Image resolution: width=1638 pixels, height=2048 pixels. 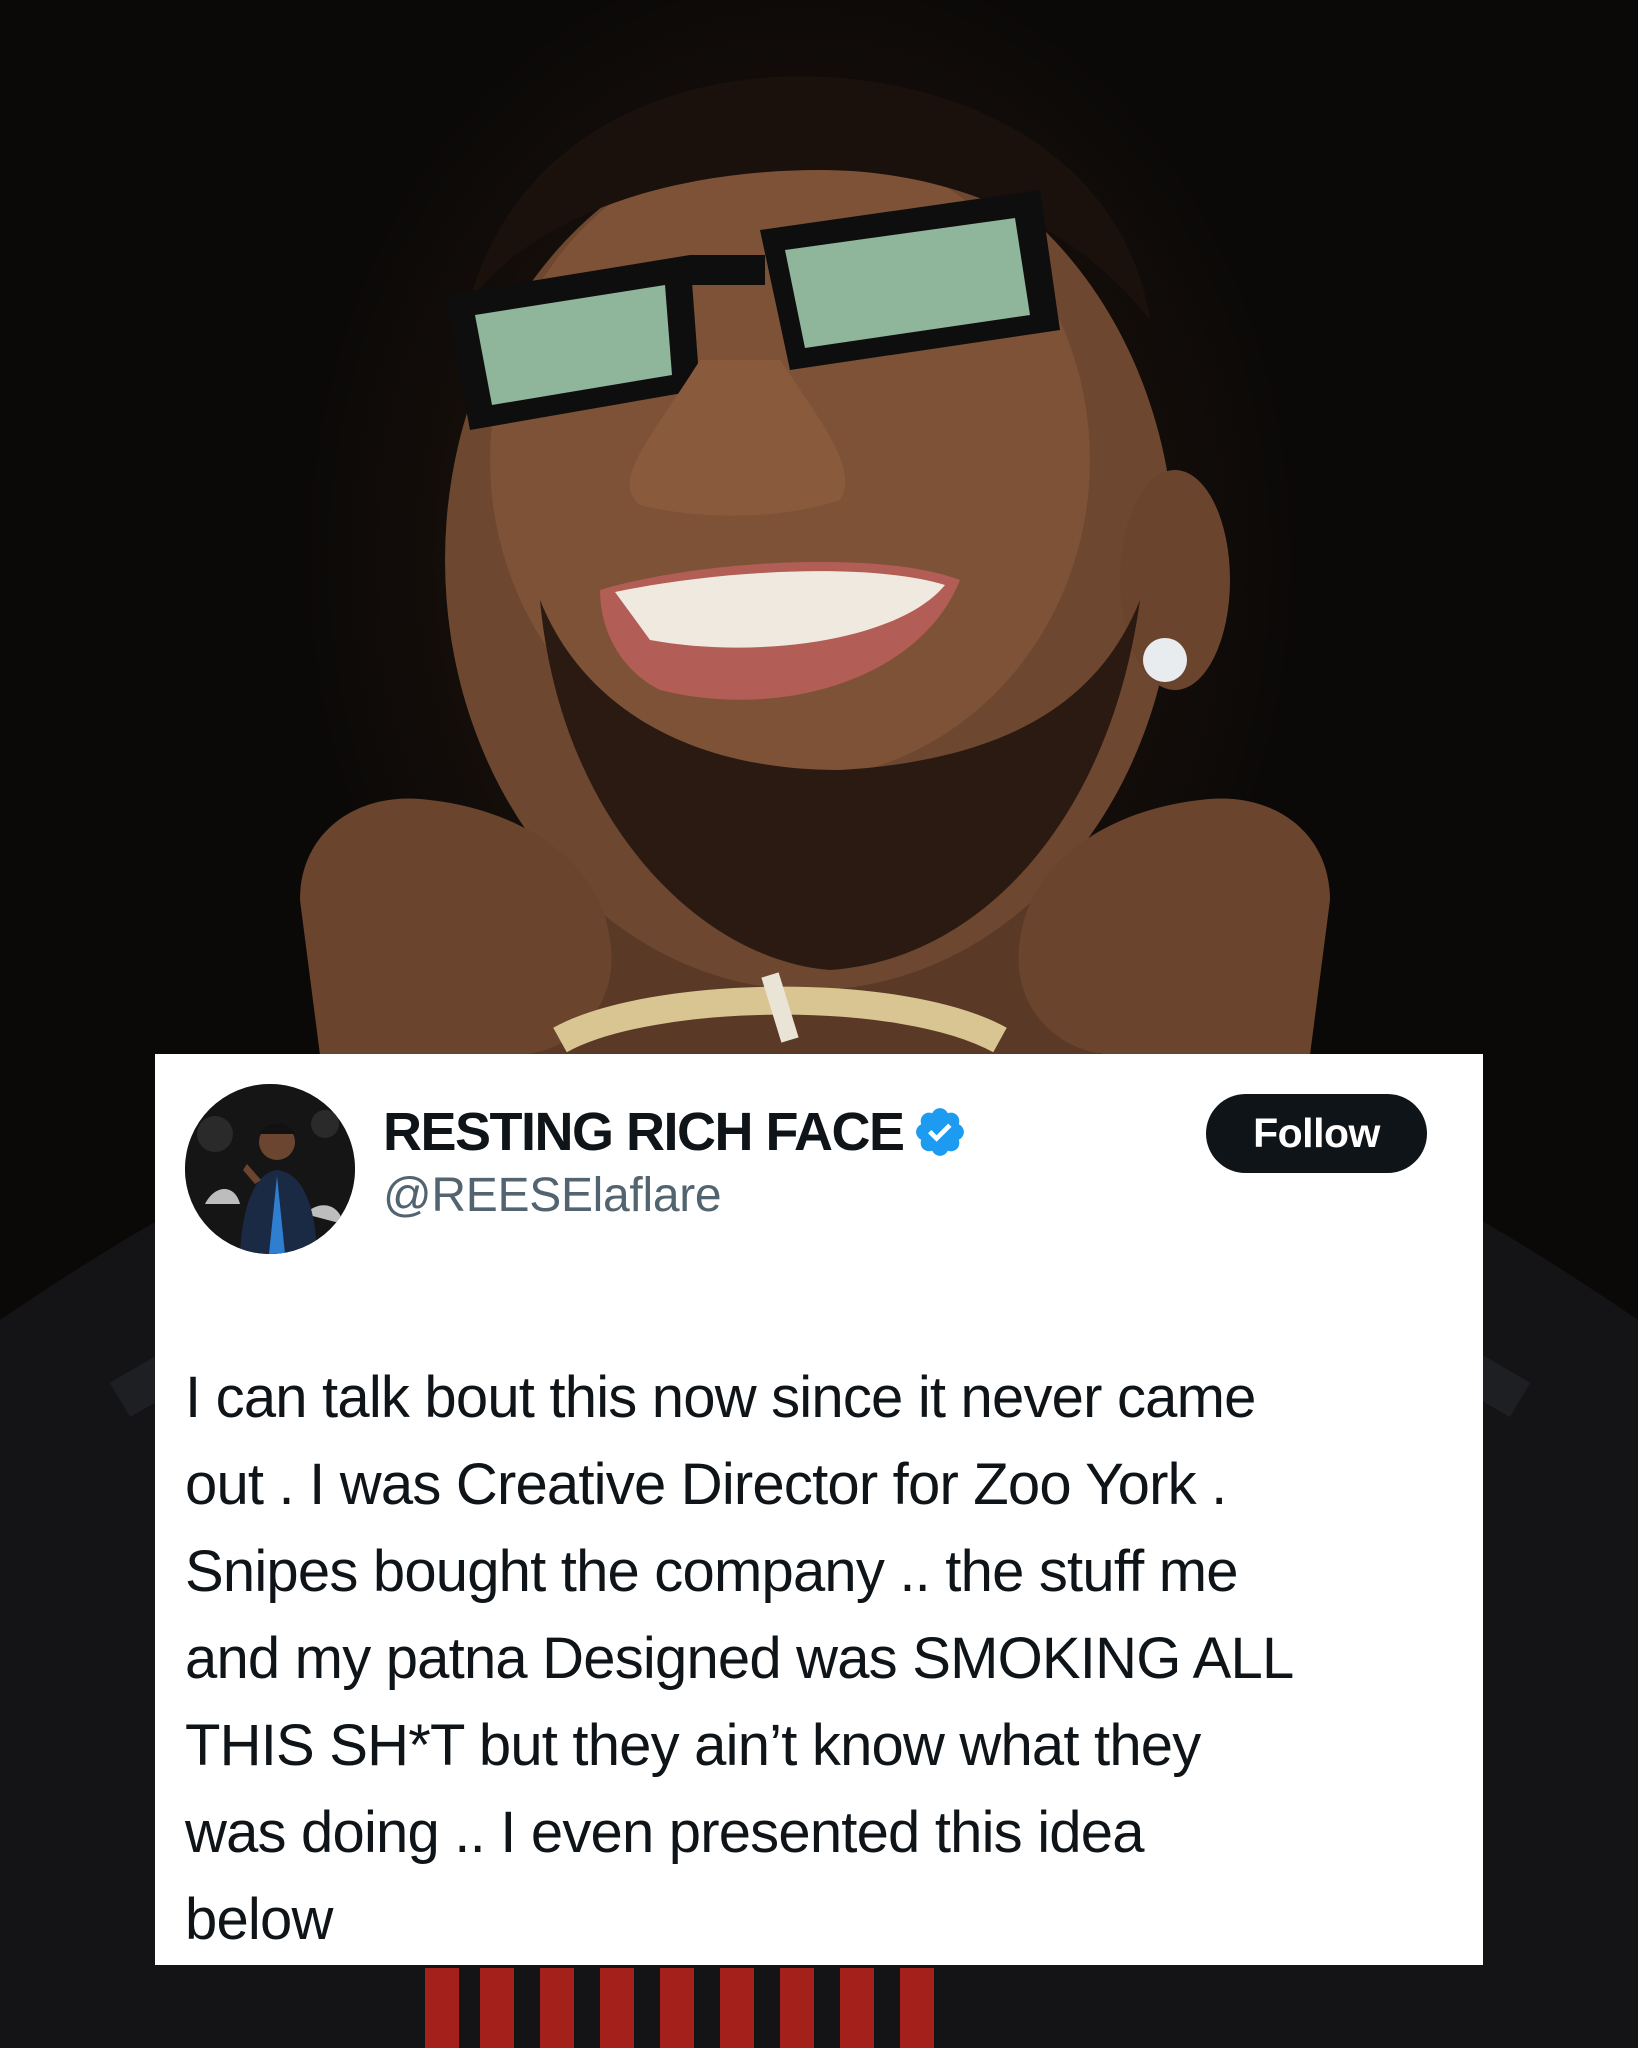 What do you see at coordinates (693, 1745) in the screenshot?
I see `tweet-text-line: THIS SH*T but they ain’t know what they` at bounding box center [693, 1745].